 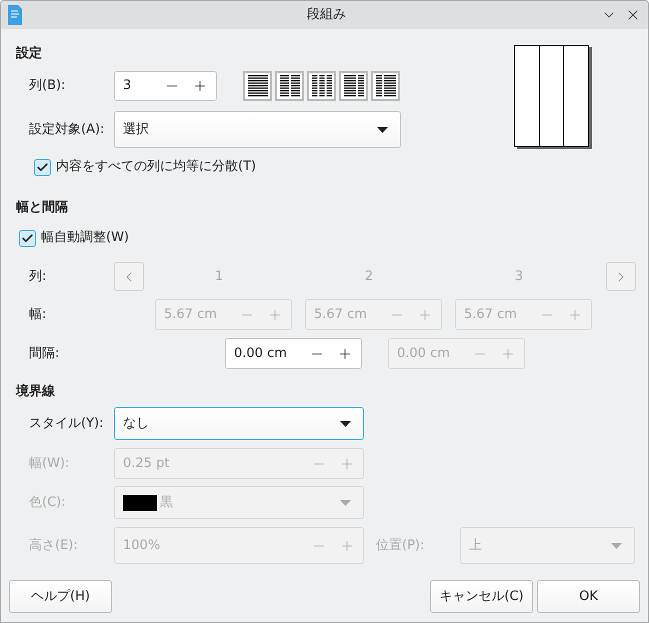 I want to click on field-label: 間隔:, so click(x=44, y=353).